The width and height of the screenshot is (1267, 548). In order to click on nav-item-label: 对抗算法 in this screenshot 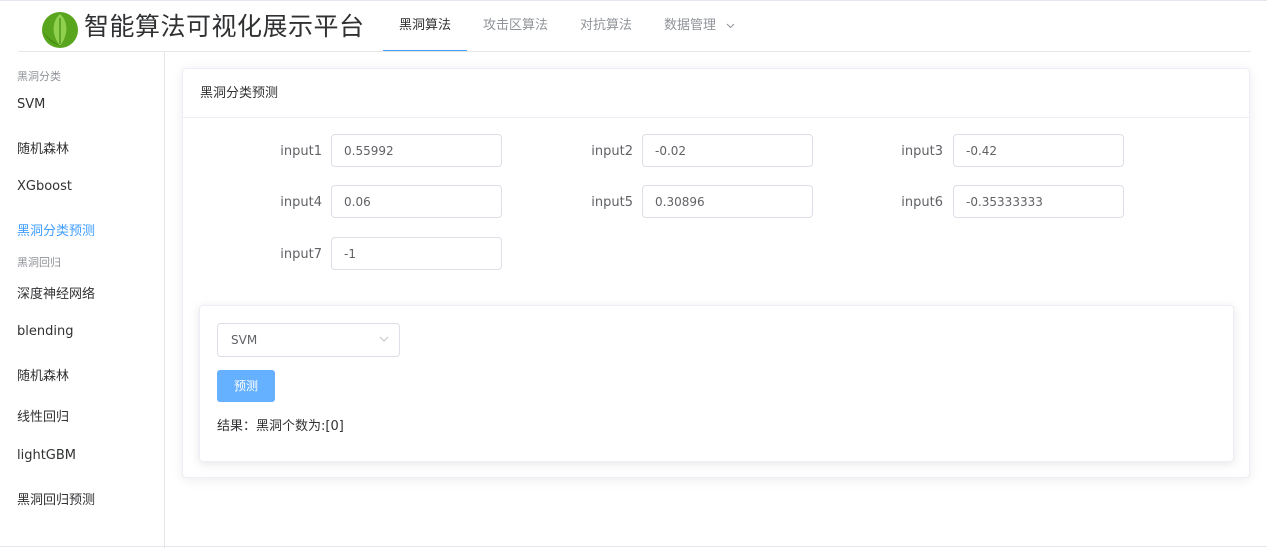, I will do `click(606, 25)`.